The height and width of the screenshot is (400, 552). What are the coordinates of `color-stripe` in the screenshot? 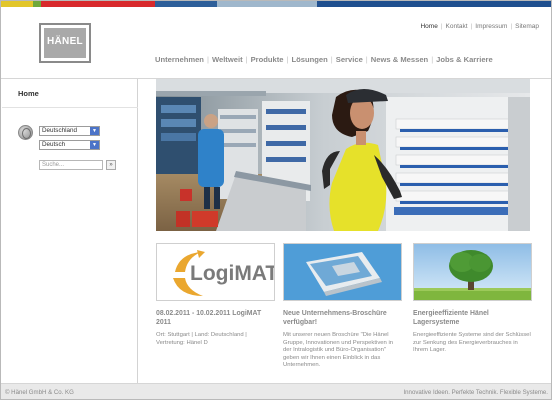 It's located at (276, 4).